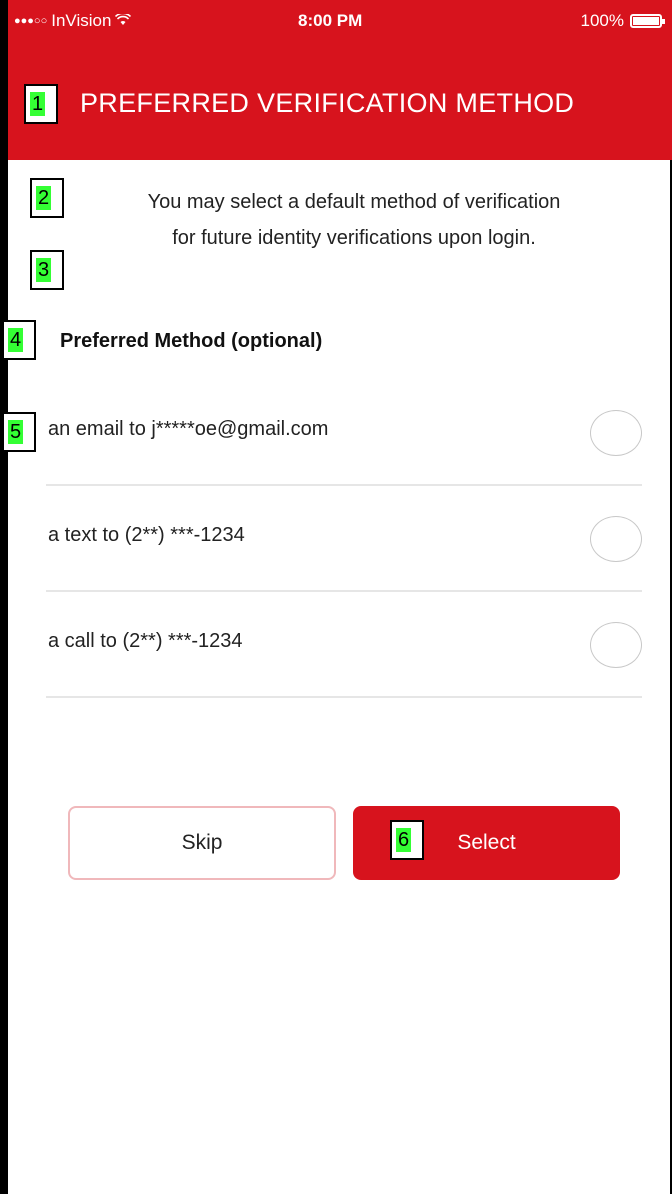  Describe the element at coordinates (344, 433) in the screenshot. I see `option-email: an email to j*****oe@gmail.com` at that location.